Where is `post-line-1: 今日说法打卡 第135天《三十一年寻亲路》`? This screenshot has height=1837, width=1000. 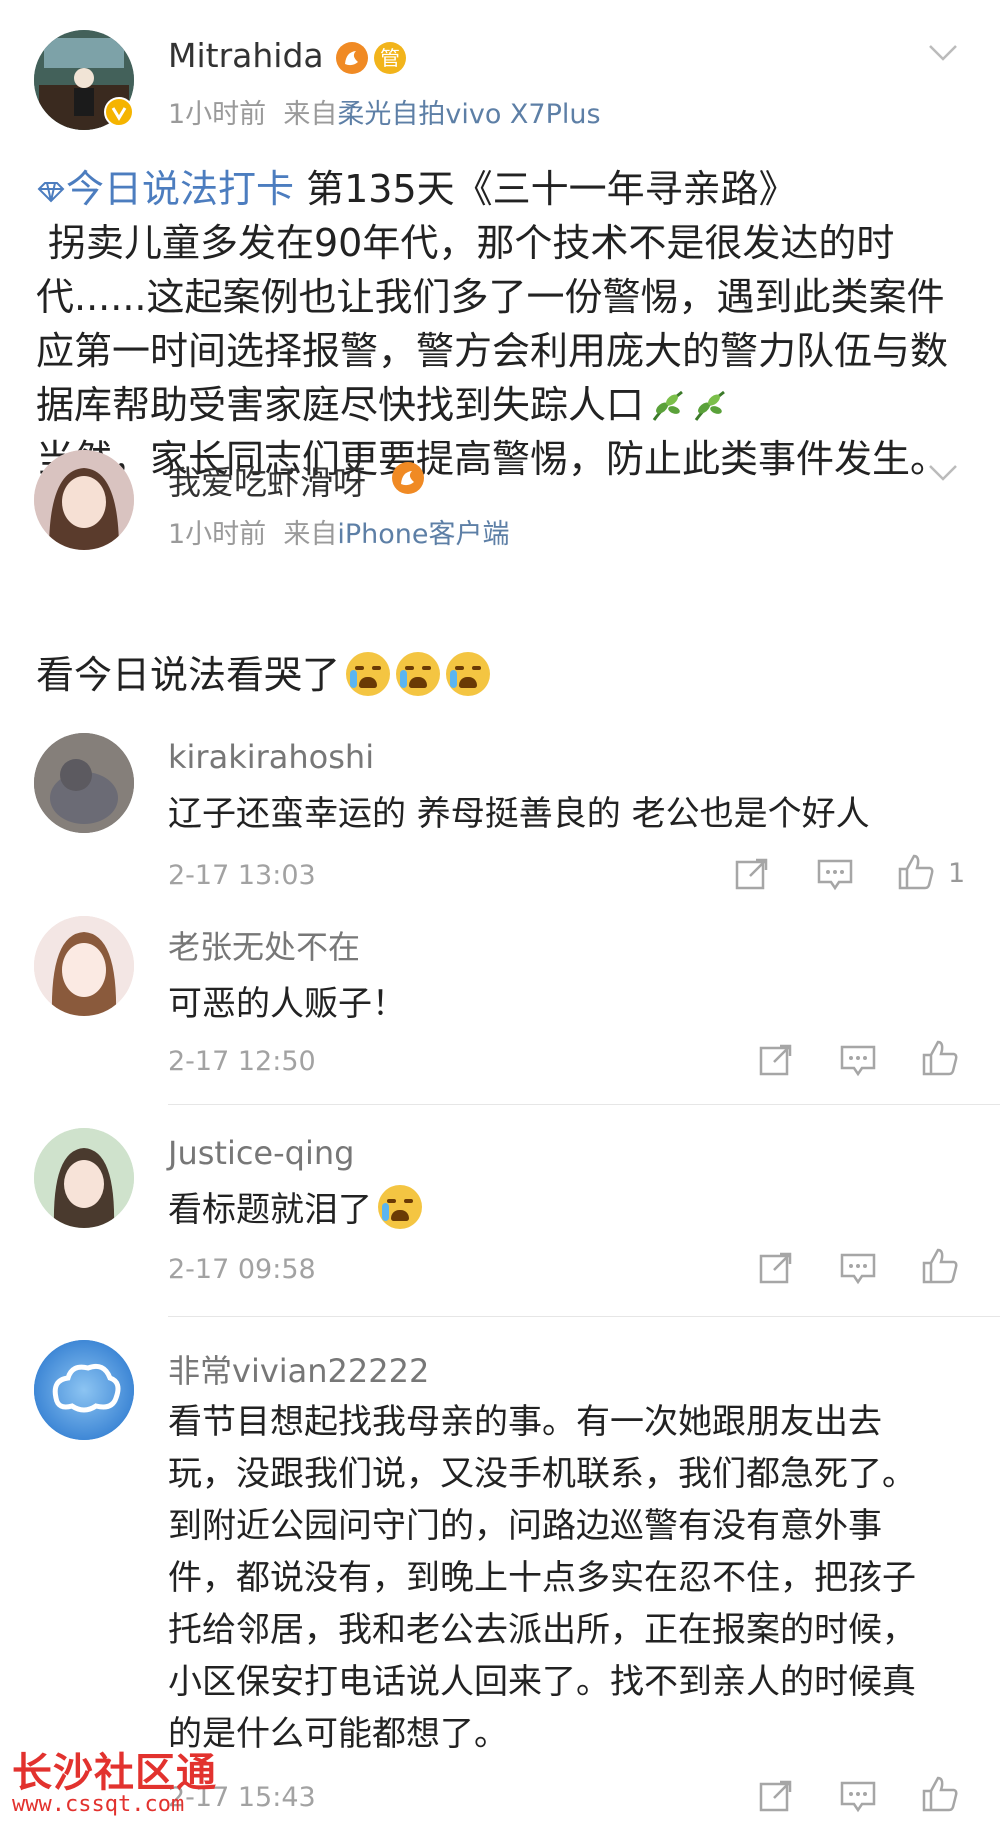
post-line-1: 今日说法打卡 第135天《三十一年寻亲路》 is located at coordinates (506, 189).